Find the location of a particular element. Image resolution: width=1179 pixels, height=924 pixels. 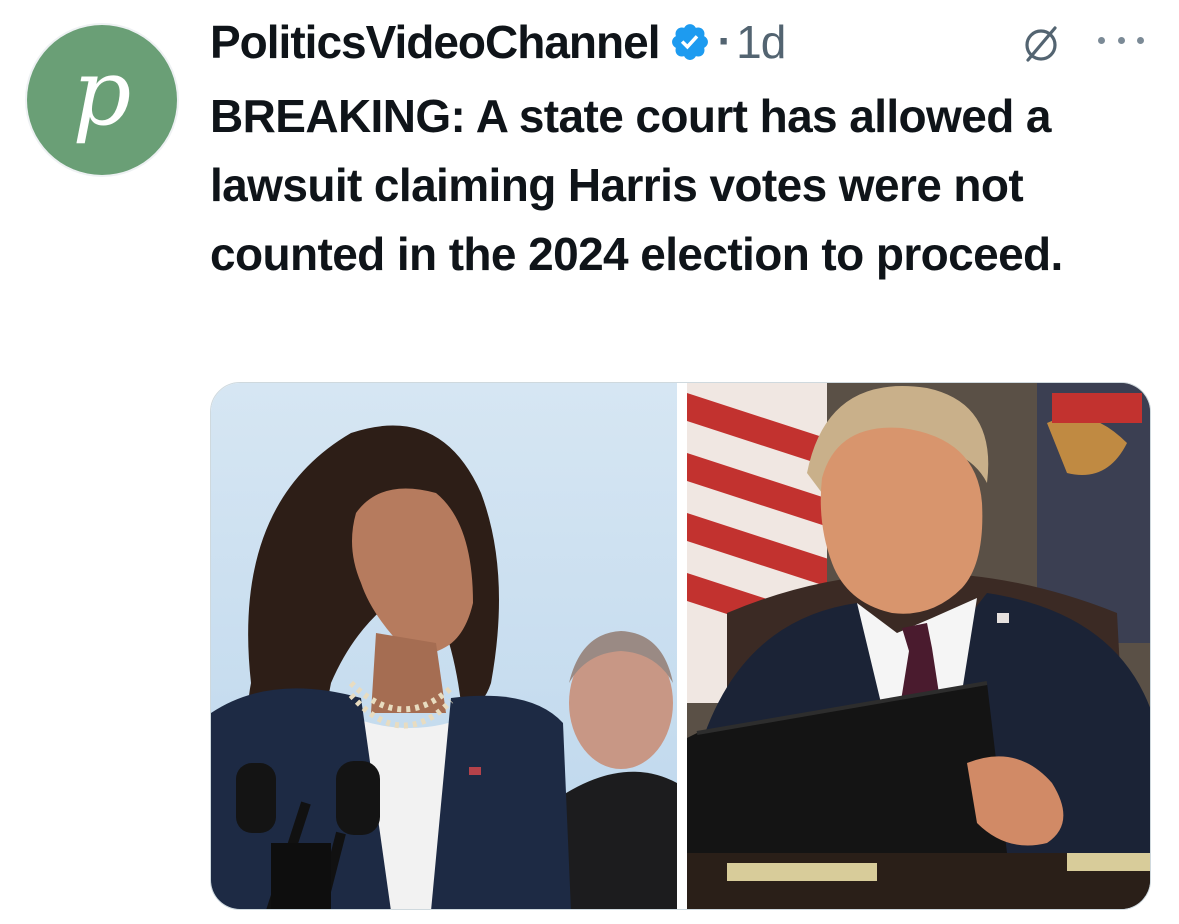

avatar: p is located at coordinates (102, 100).